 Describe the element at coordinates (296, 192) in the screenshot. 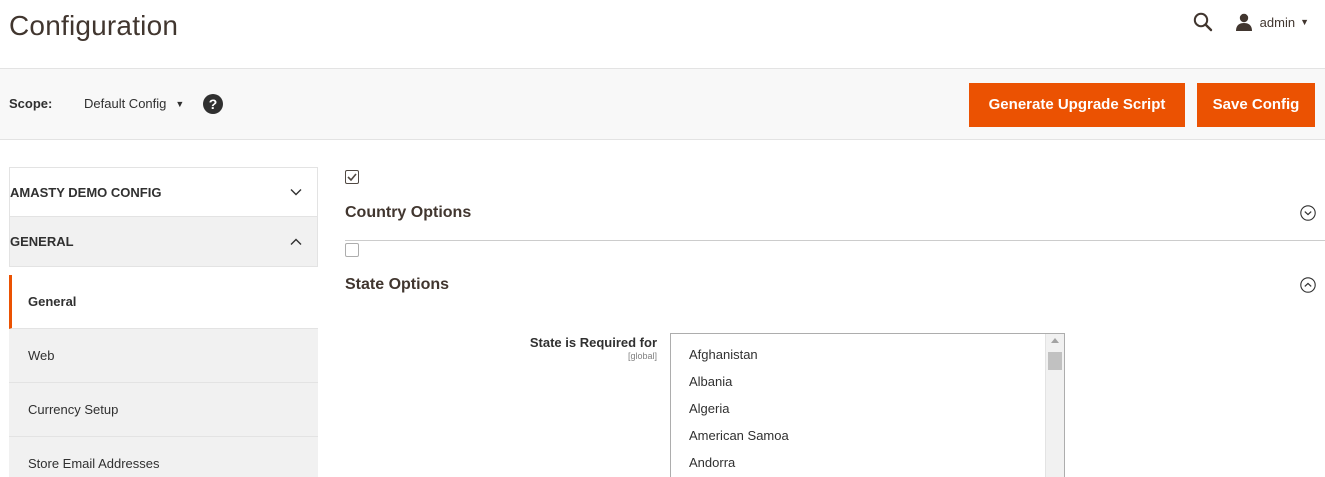

I see `chevron-down-icon` at that location.